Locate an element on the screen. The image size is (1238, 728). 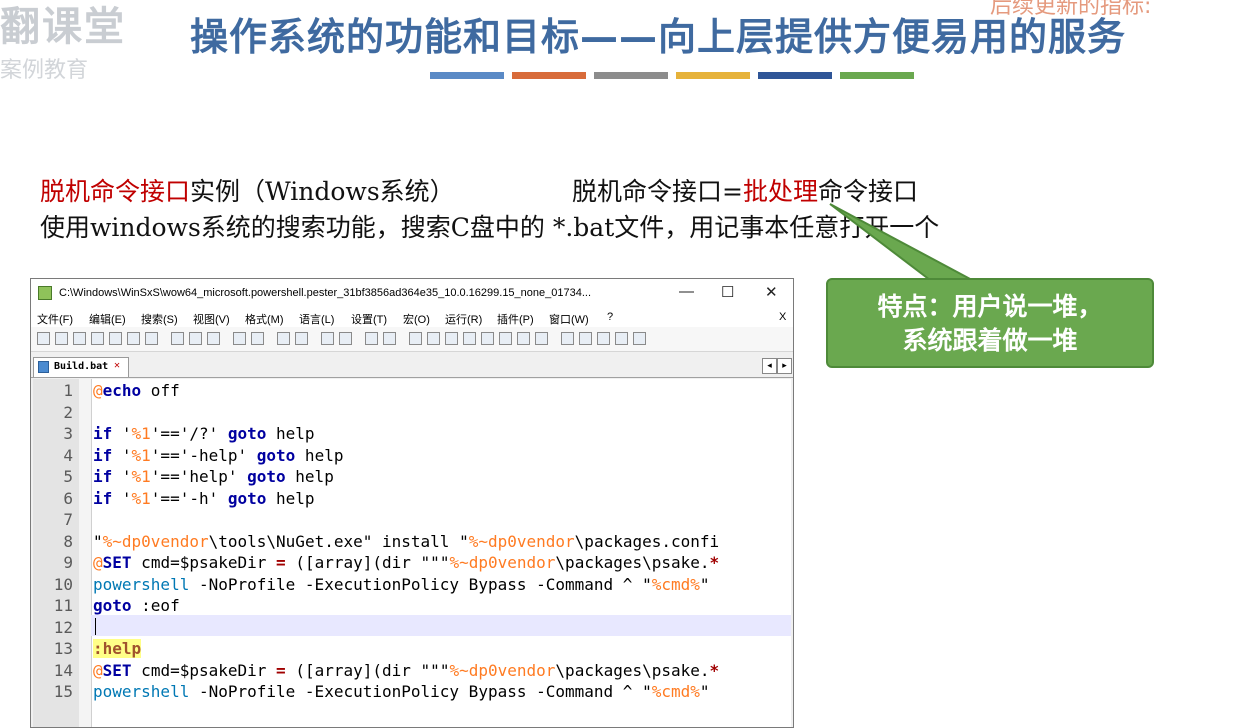
line-number: 5 is located at coordinates (68, 476).